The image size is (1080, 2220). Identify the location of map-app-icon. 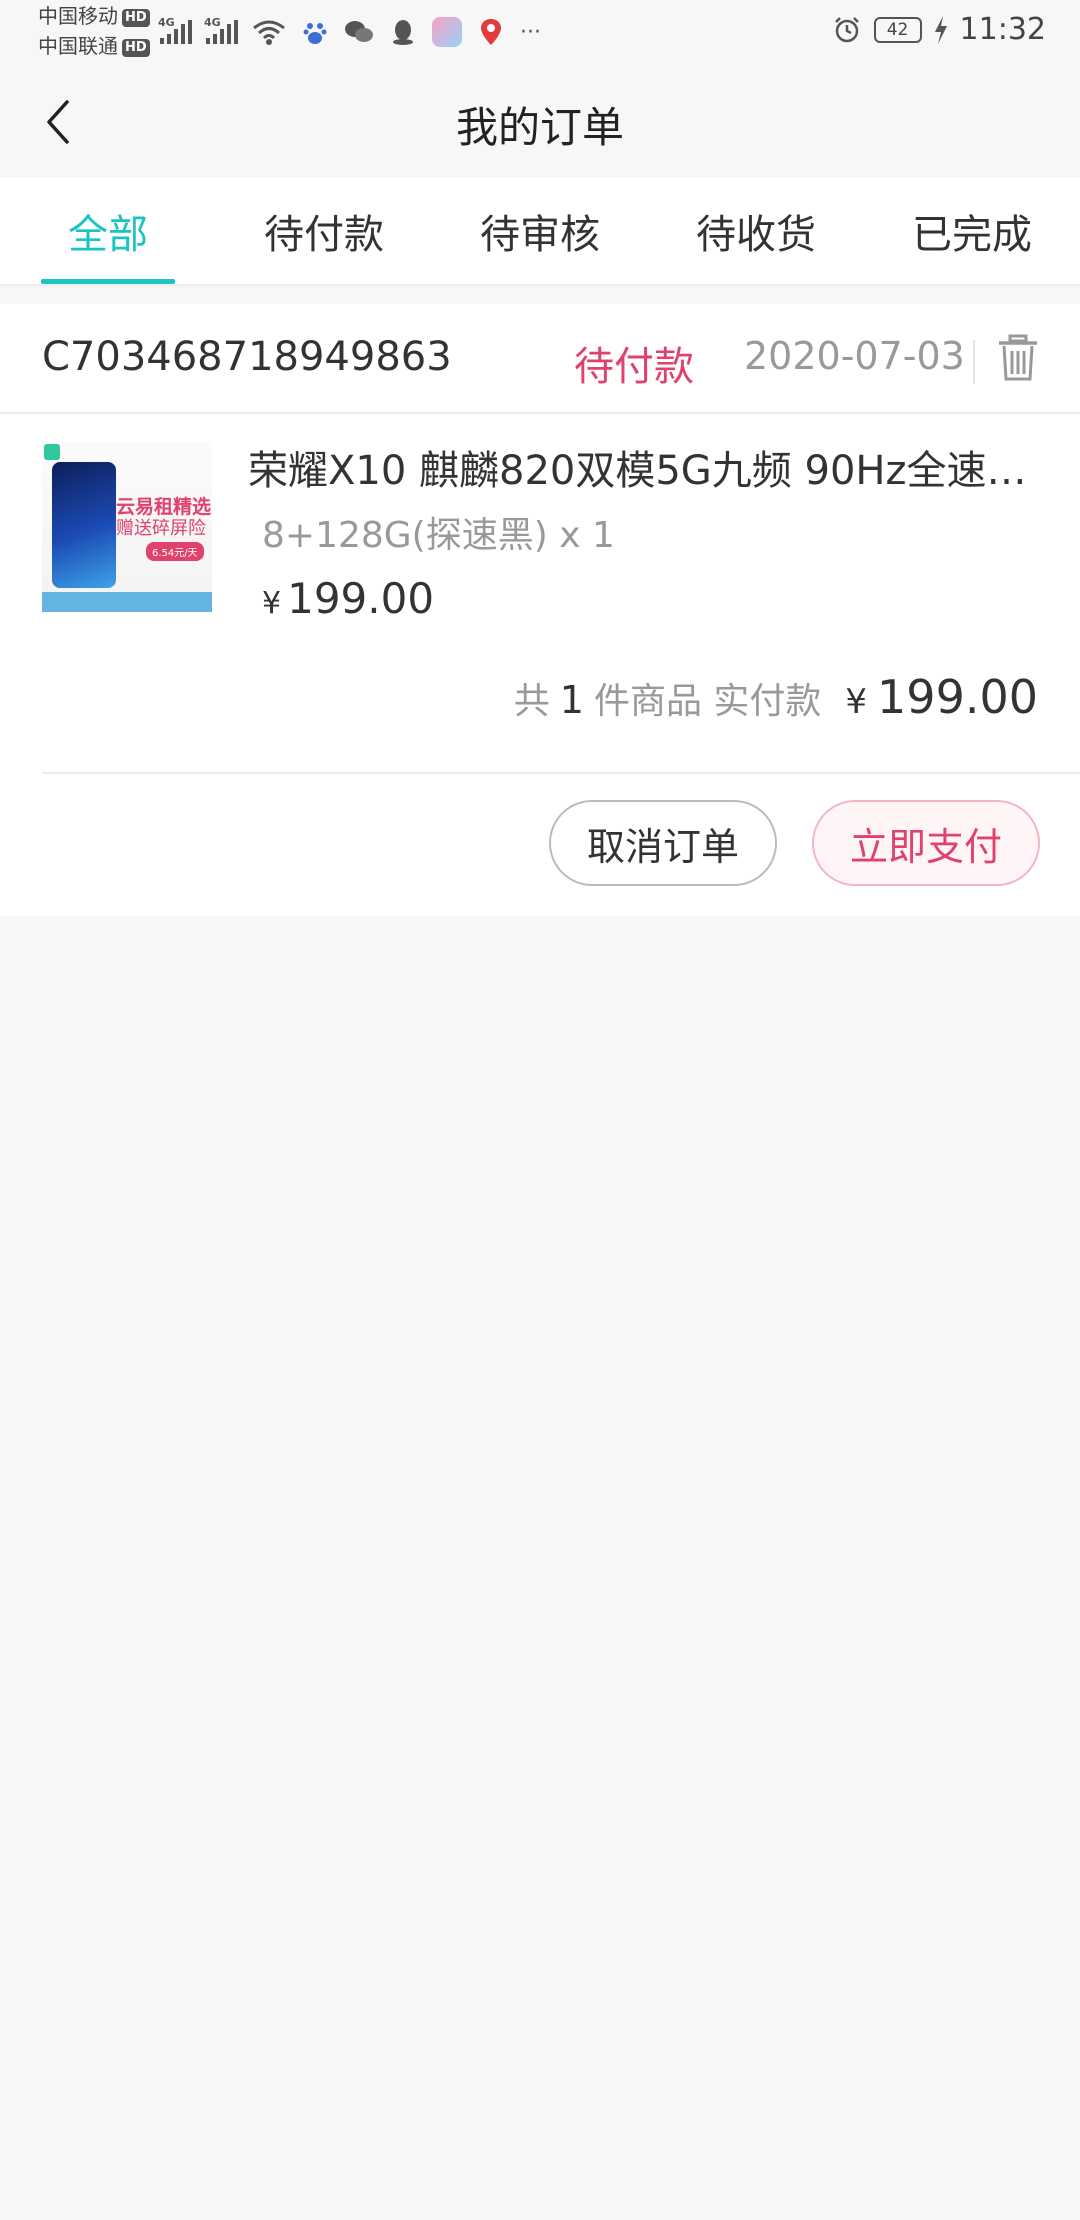
(491, 32).